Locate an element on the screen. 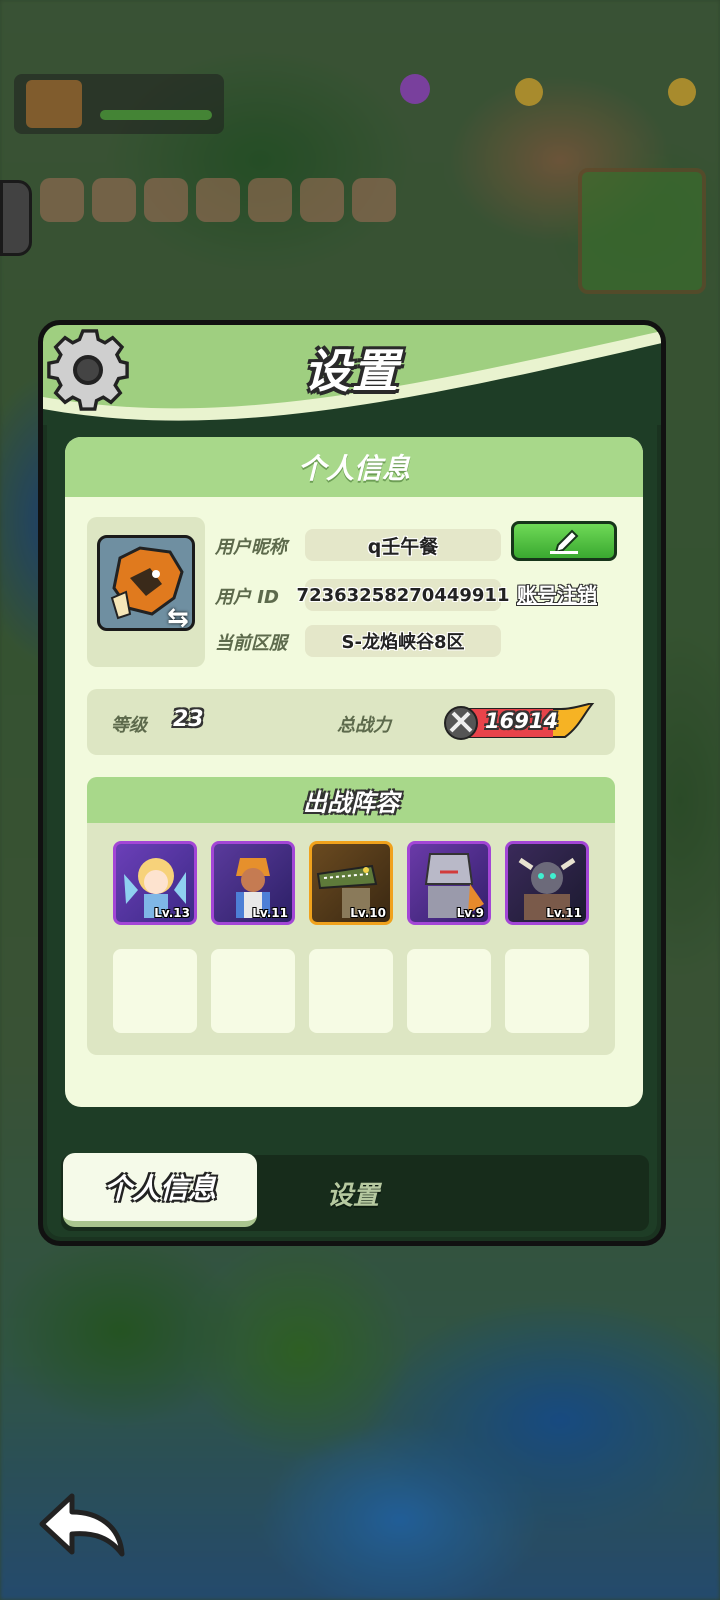 This screenshot has height=1600, width=720. user-id-label: 用户 ID is located at coordinates (247, 597).